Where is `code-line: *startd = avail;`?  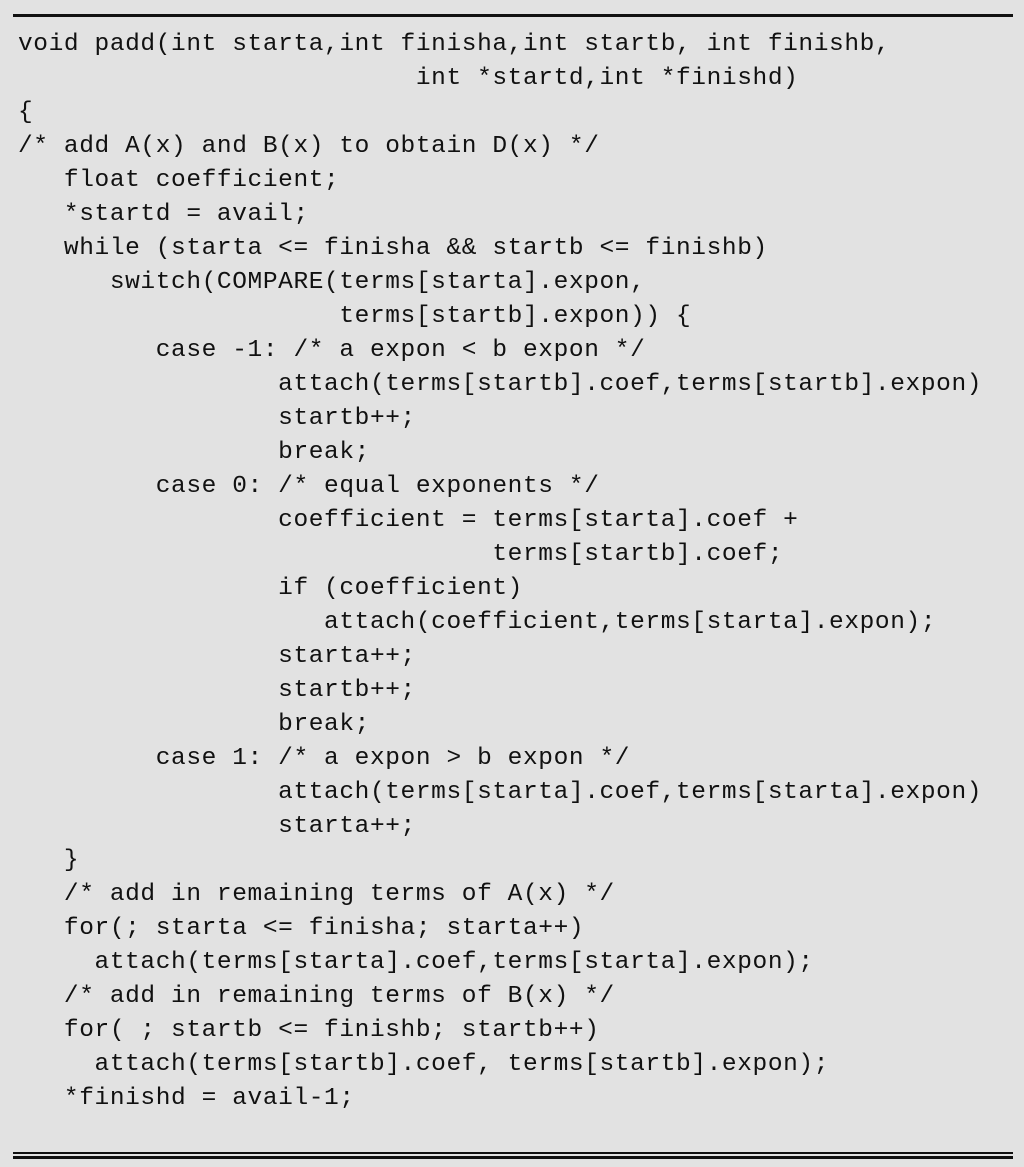
code-line: *startd = avail; is located at coordinates (163, 214).